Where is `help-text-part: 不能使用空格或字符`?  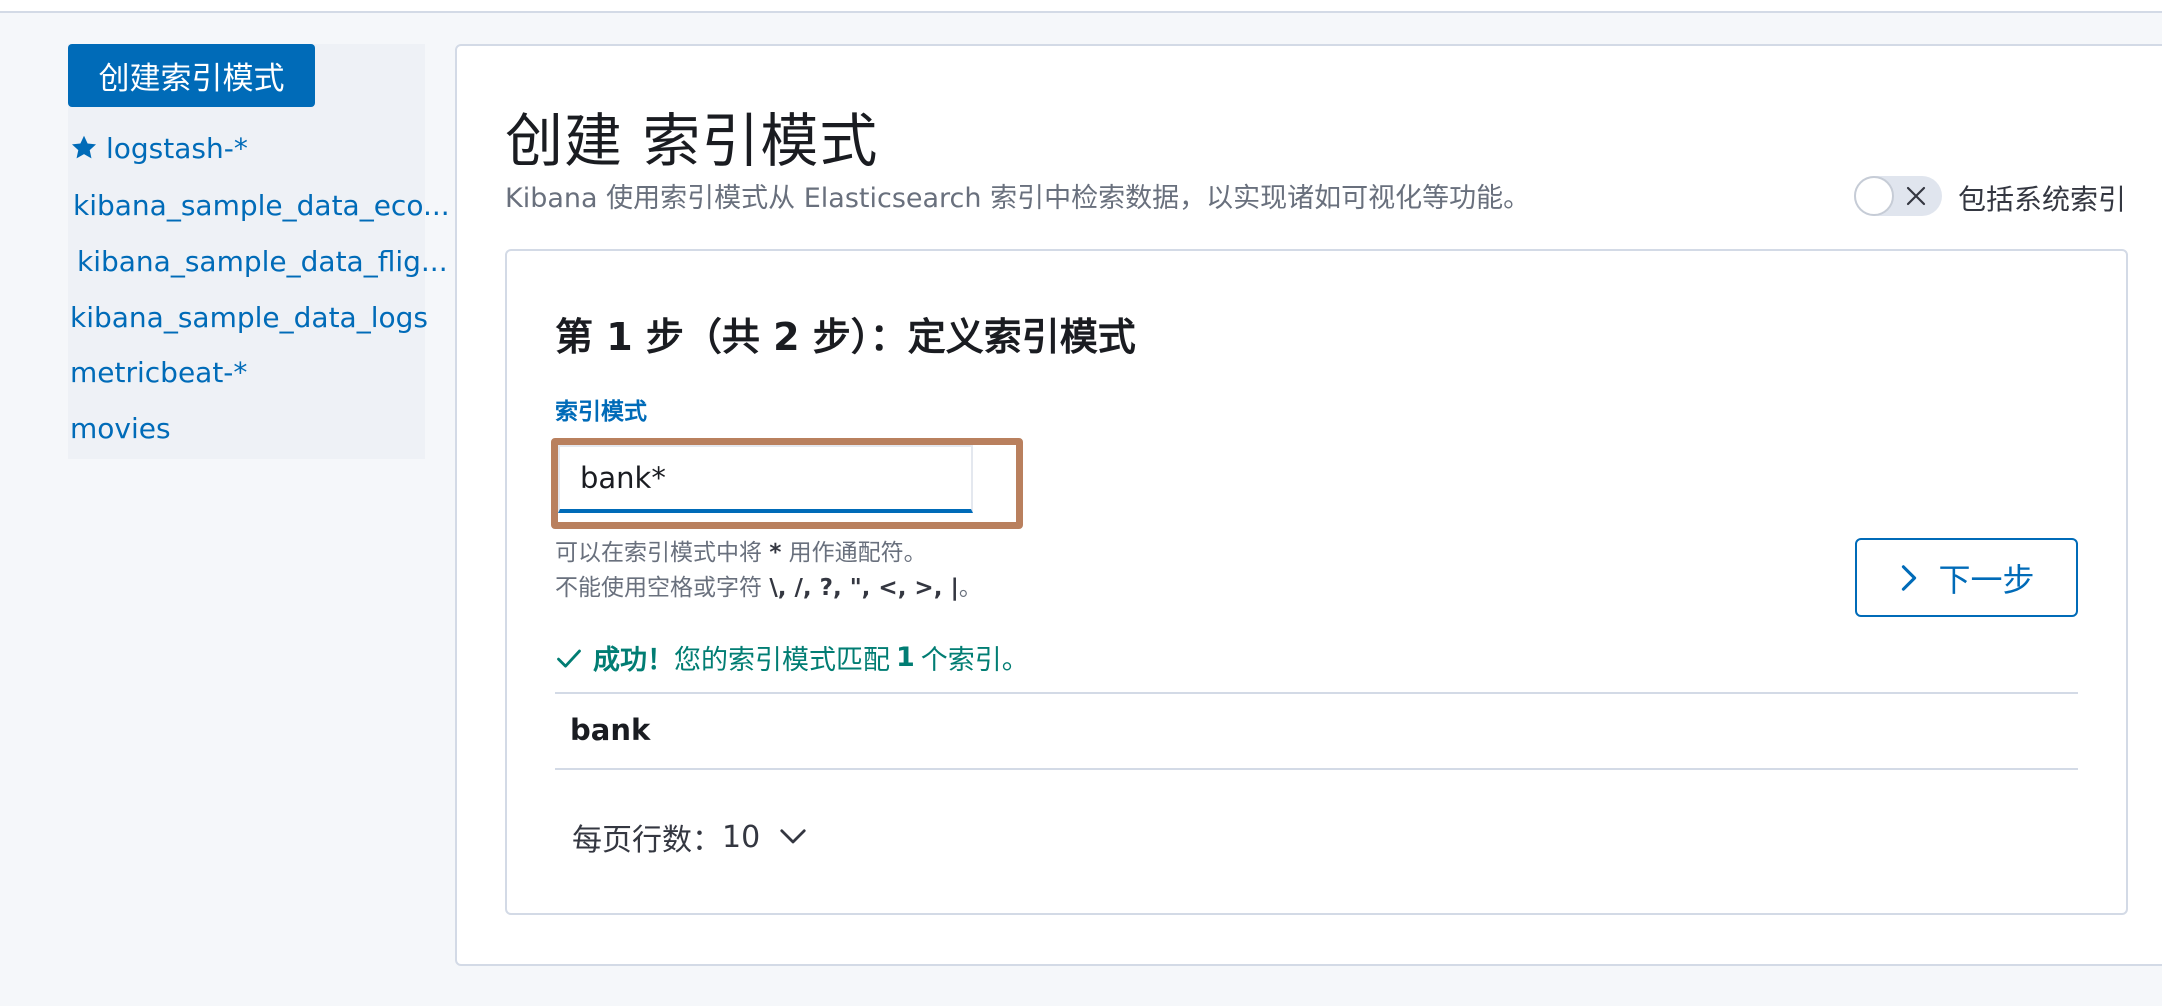
help-text-part: 不能使用空格或字符 is located at coordinates (658, 588).